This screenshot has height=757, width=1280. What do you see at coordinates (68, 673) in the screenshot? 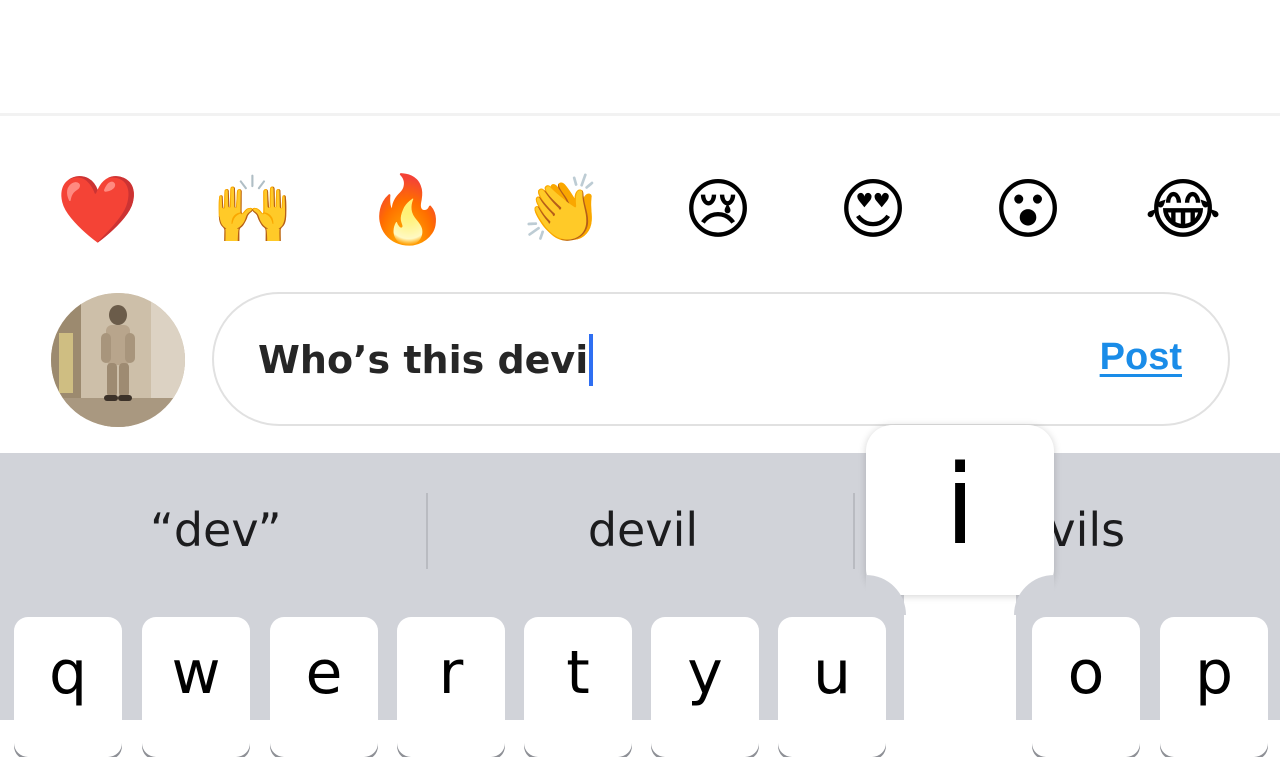
I see `key-label: q` at bounding box center [68, 673].